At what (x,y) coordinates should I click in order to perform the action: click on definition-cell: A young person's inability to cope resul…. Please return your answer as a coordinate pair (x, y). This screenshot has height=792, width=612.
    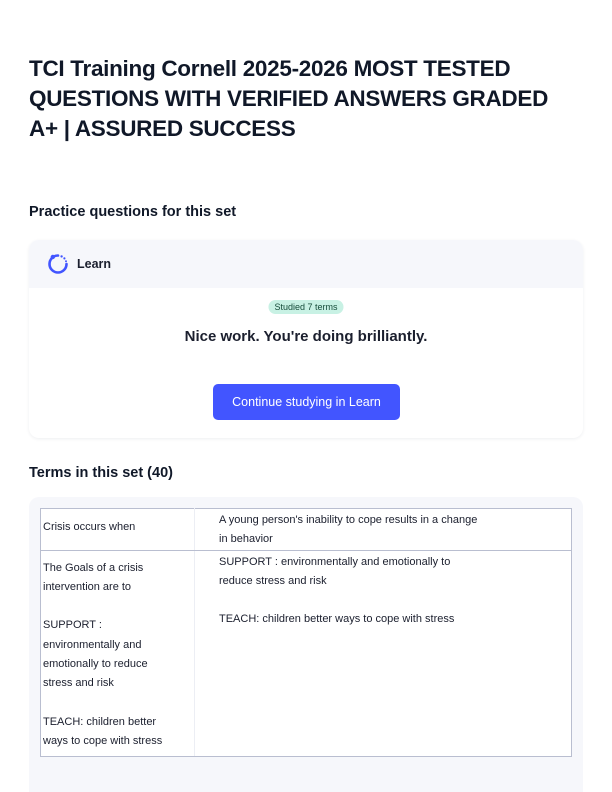
    Looking at the image, I should click on (383, 529).